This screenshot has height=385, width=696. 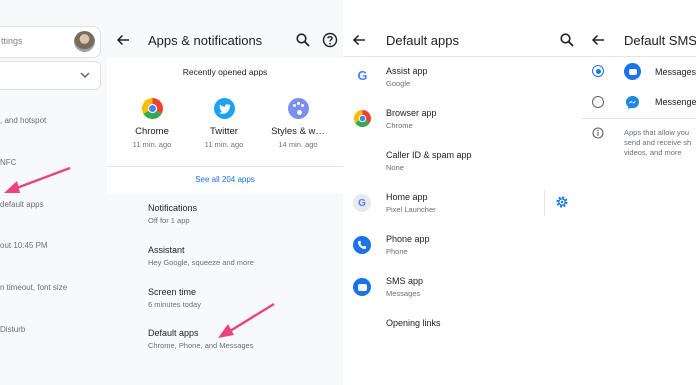 I want to click on list-item-subtitle: Messages, so click(x=403, y=293).